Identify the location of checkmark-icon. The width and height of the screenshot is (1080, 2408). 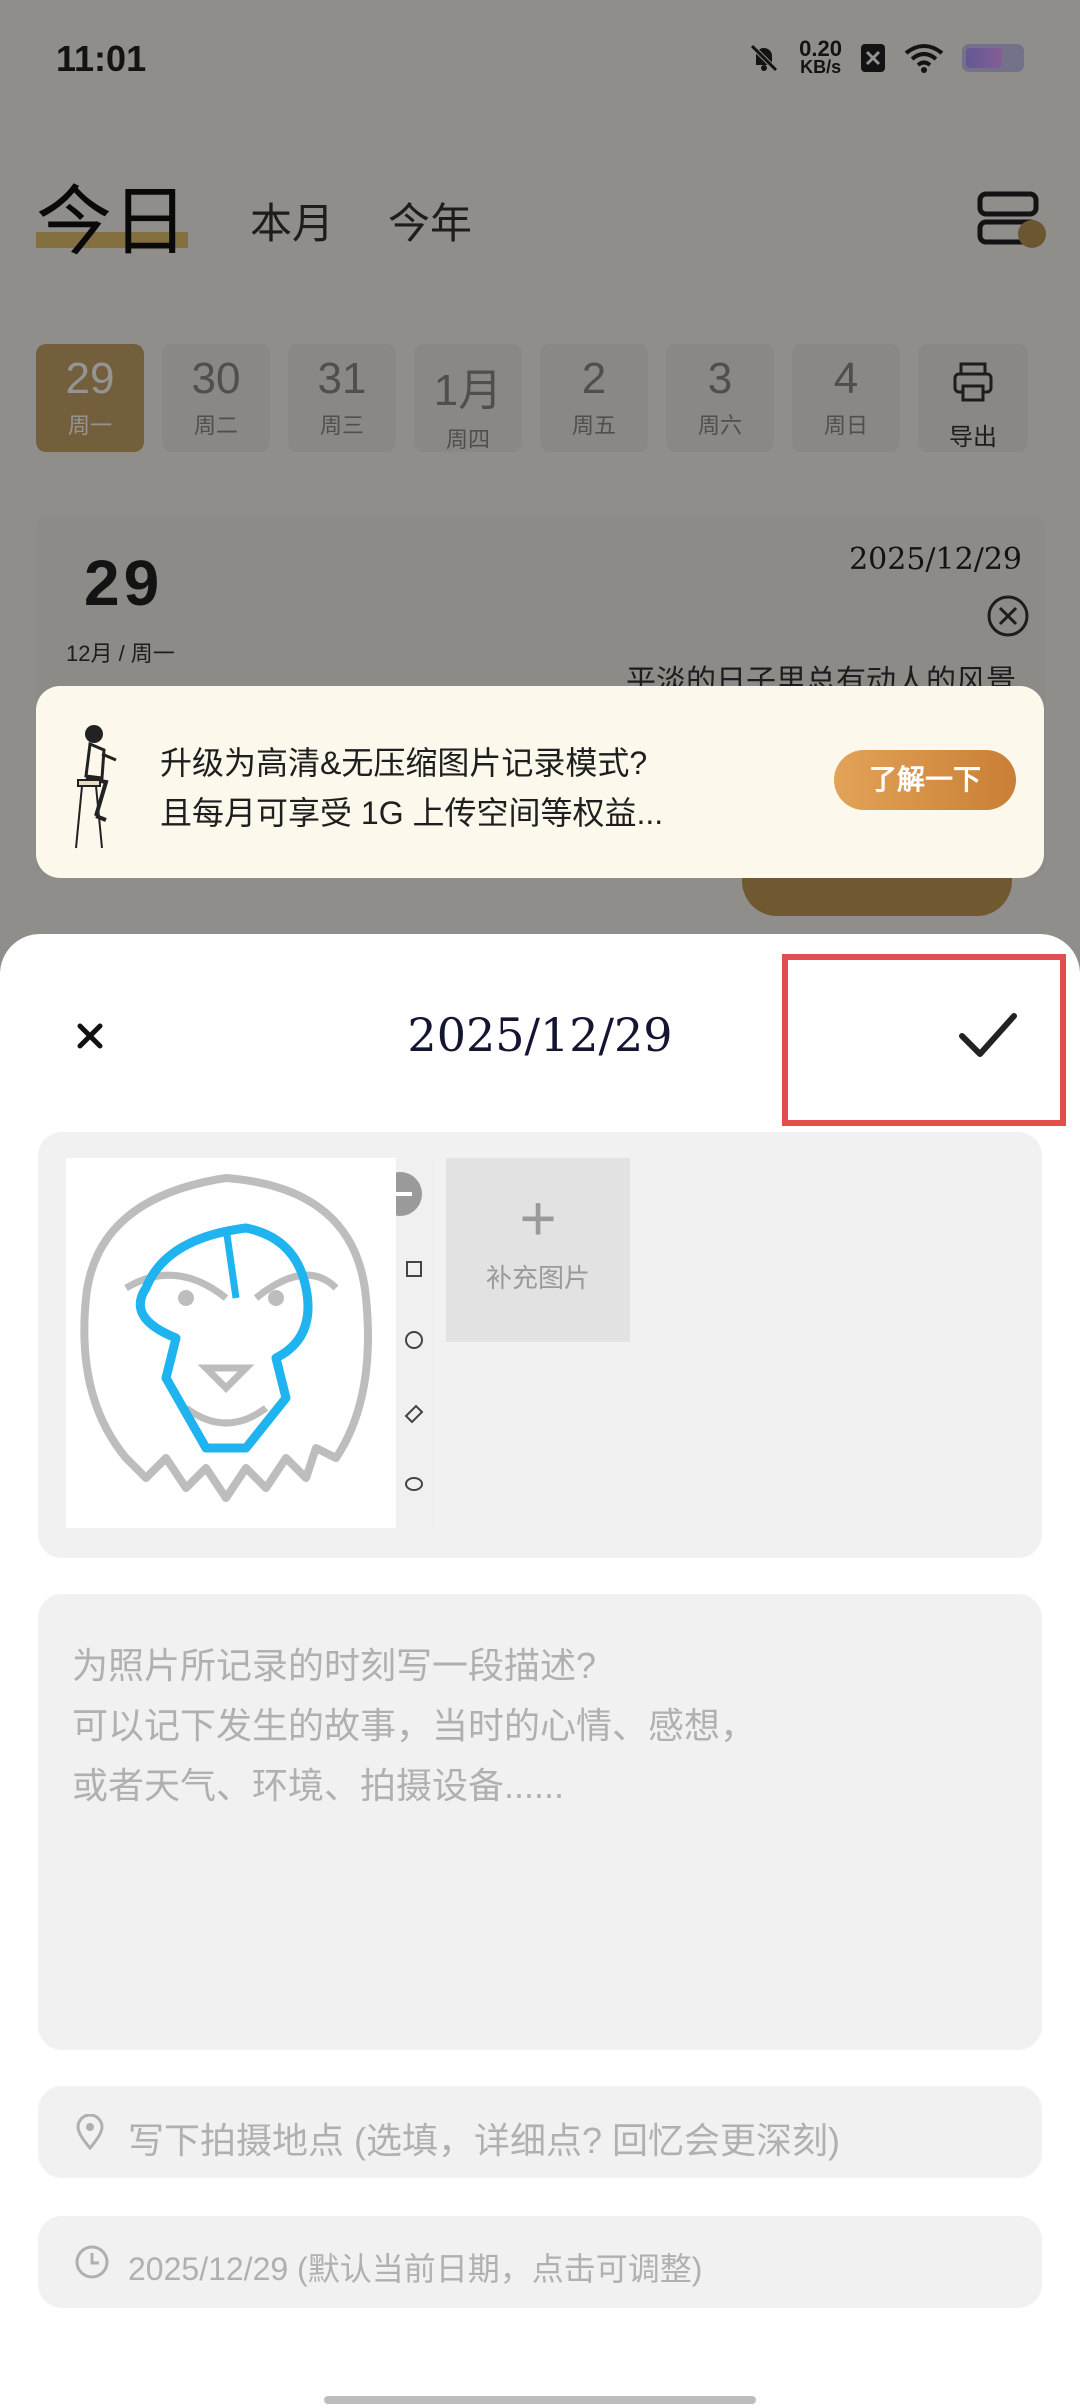
(988, 1035).